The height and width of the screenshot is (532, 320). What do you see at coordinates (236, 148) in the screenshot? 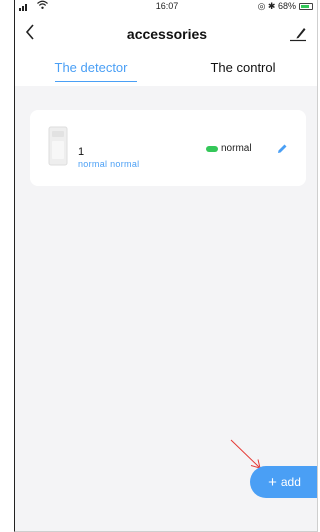
I see `device-status-text: normal` at bounding box center [236, 148].